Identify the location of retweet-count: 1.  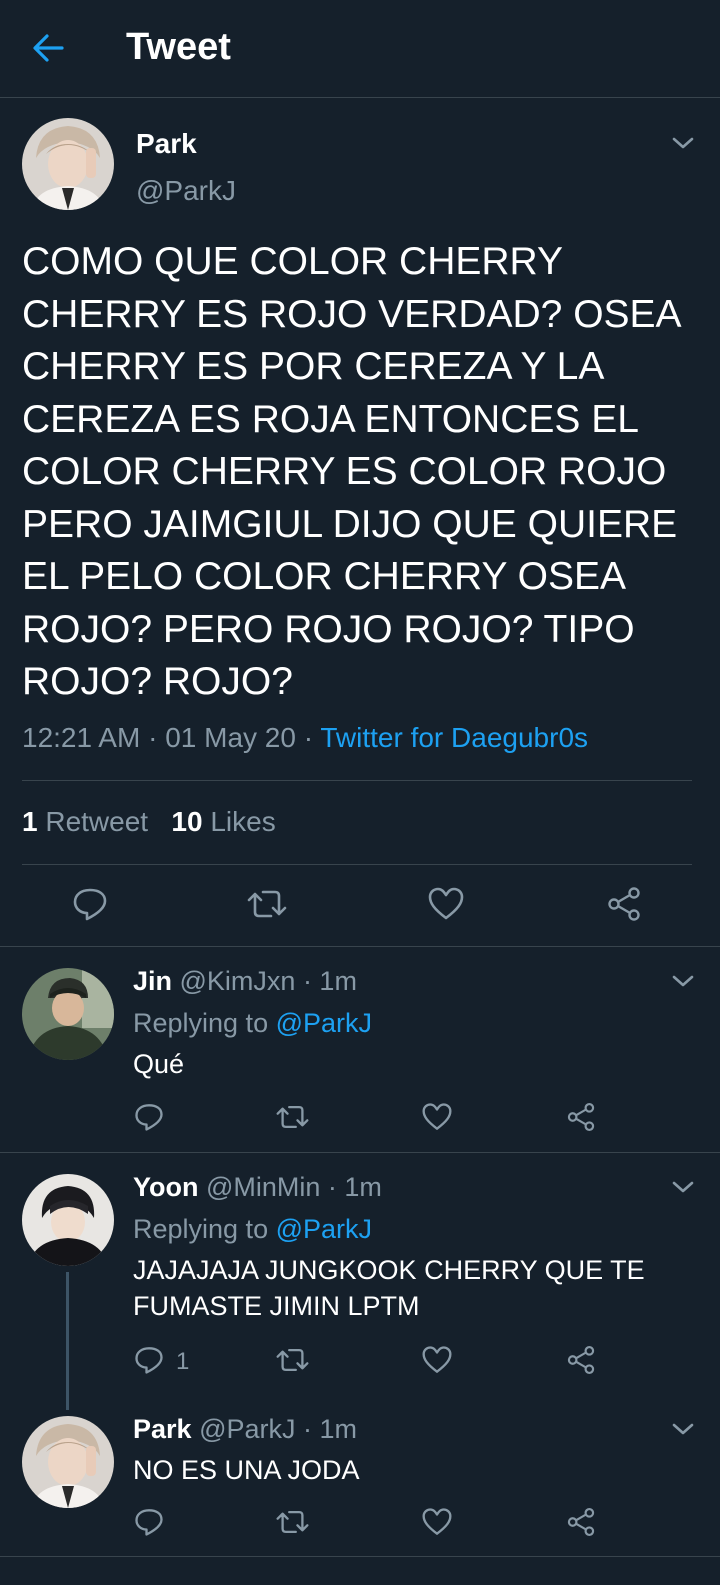
(30, 821).